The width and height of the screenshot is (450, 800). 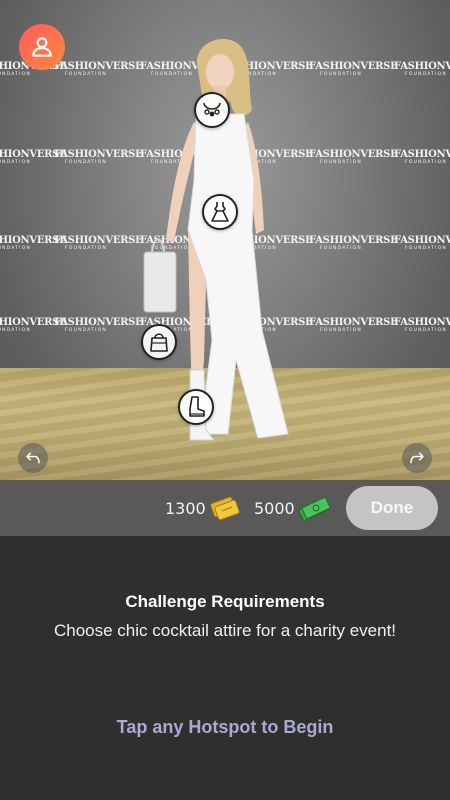 I want to click on profile-button, so click(x=42, y=47).